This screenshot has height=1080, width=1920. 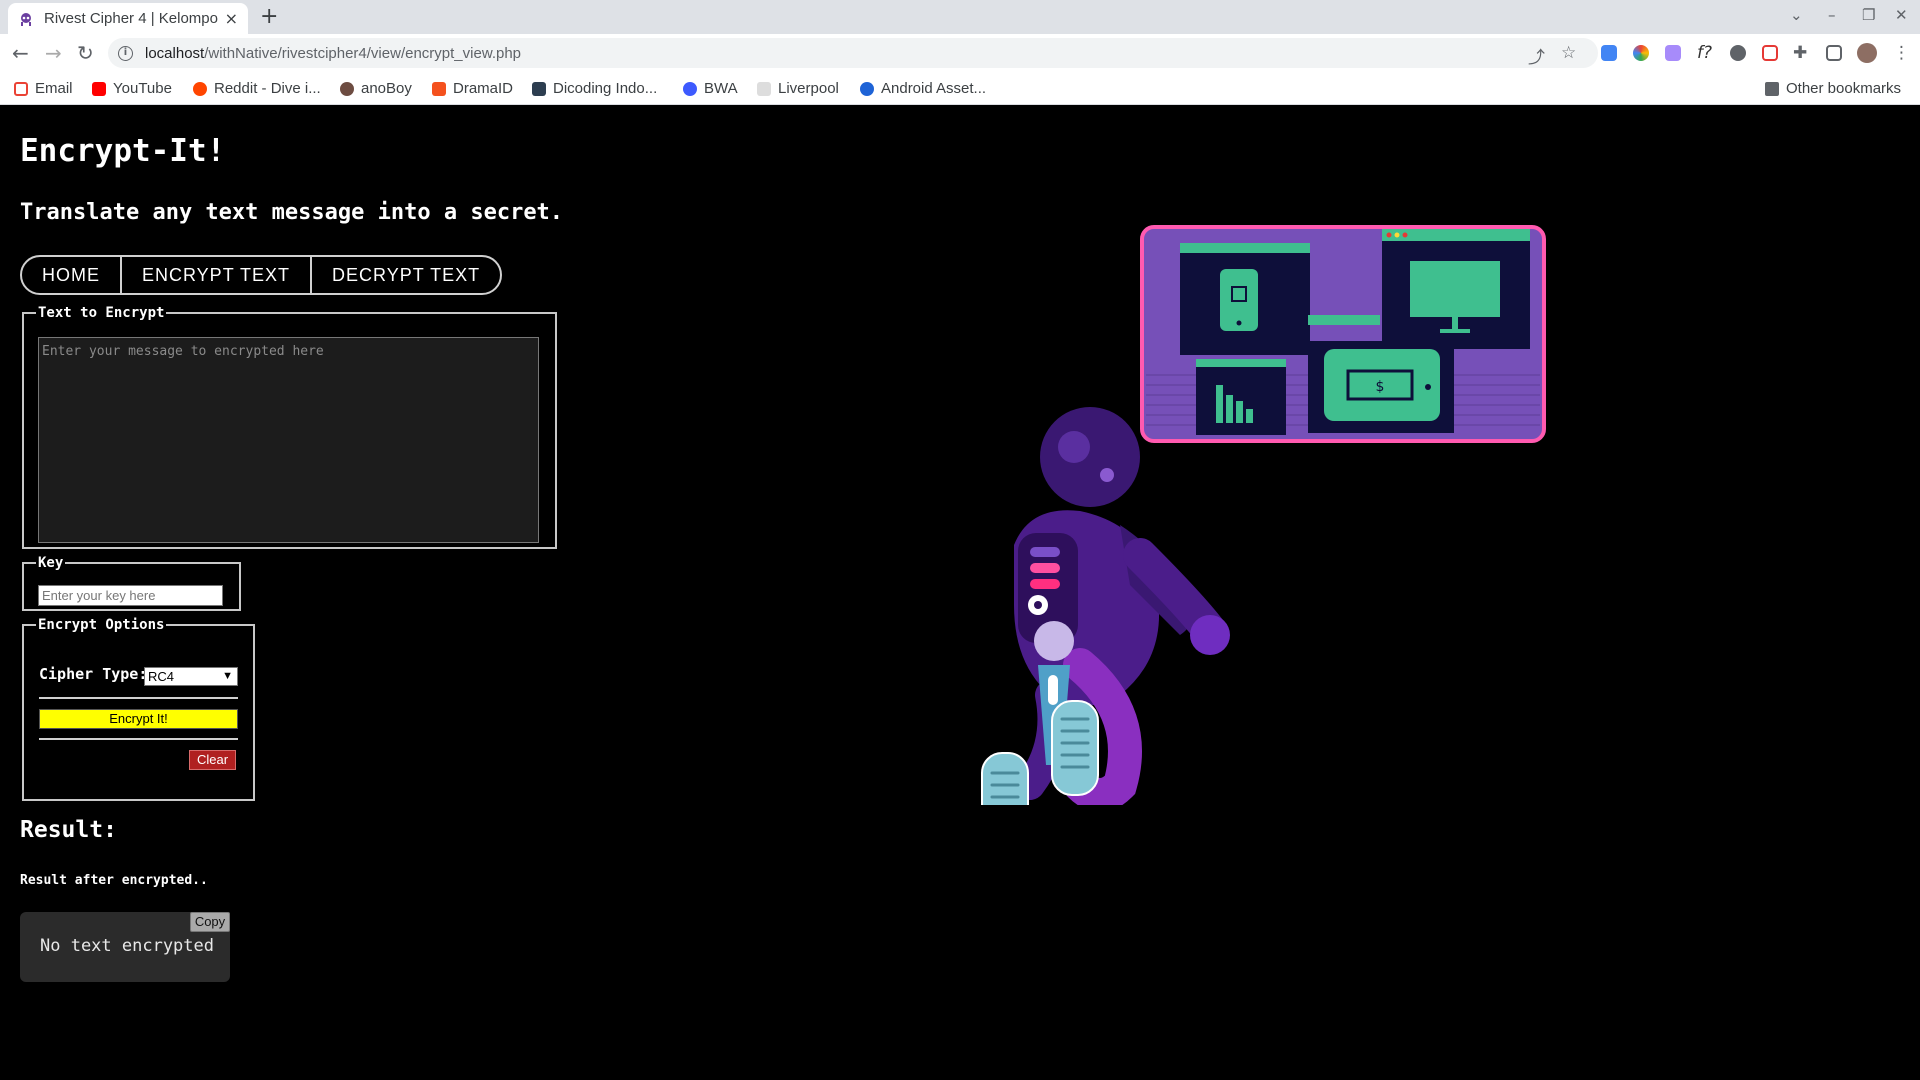 What do you see at coordinates (1867, 53) in the screenshot?
I see `profile-avatar` at bounding box center [1867, 53].